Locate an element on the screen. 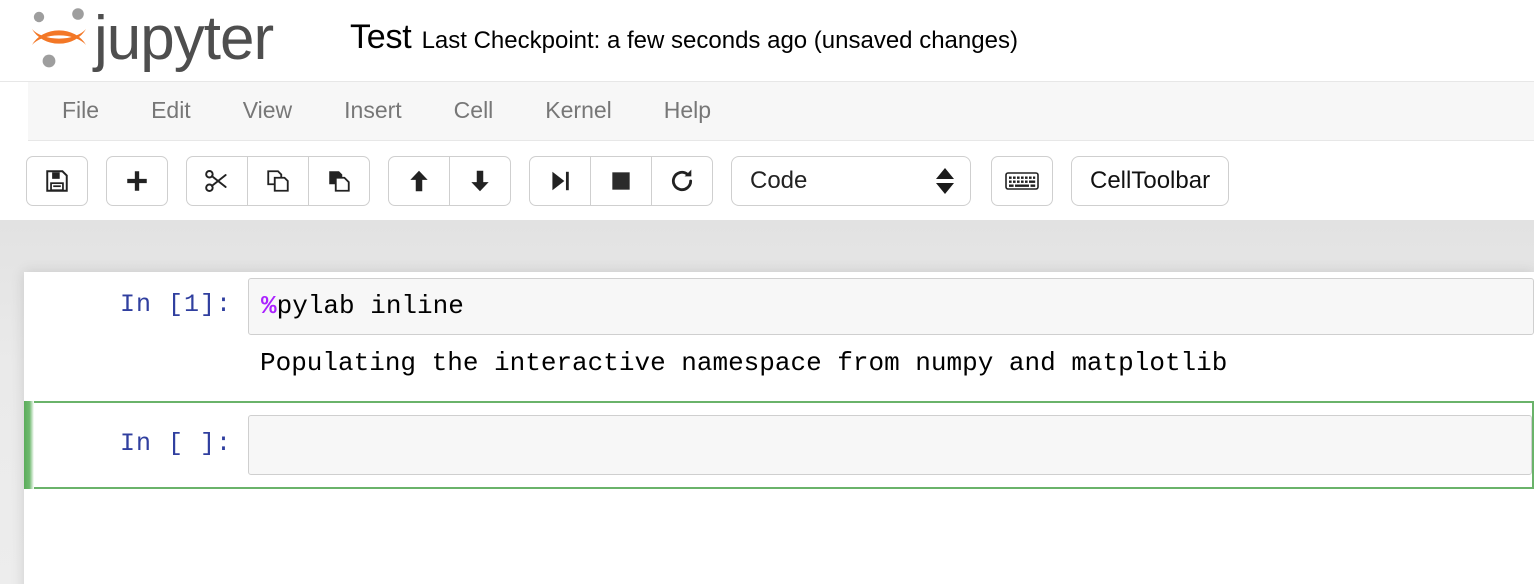 This screenshot has height=584, width=1534. plus-icon is located at coordinates (137, 181).